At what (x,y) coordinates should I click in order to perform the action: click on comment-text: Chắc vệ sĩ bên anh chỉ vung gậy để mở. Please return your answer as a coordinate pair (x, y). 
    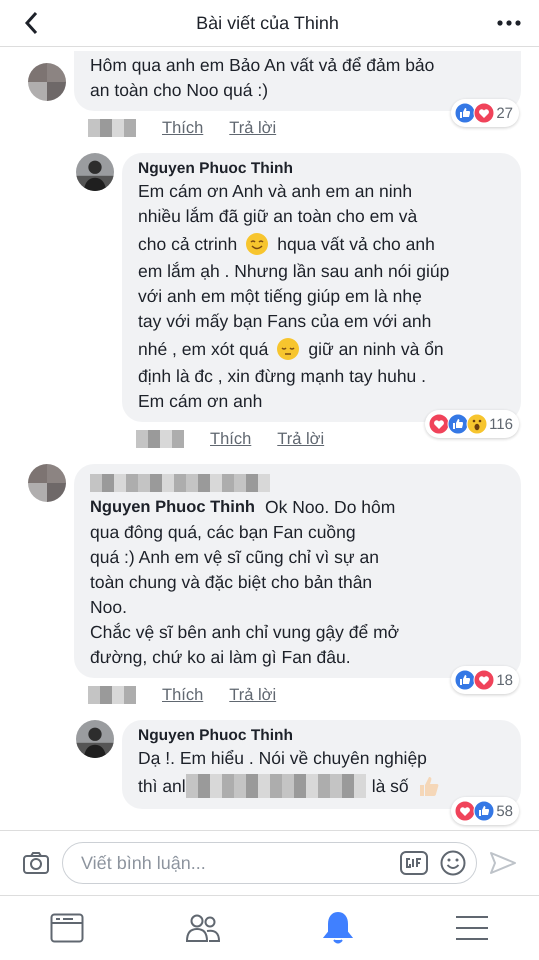
    Looking at the image, I should click on (245, 632).